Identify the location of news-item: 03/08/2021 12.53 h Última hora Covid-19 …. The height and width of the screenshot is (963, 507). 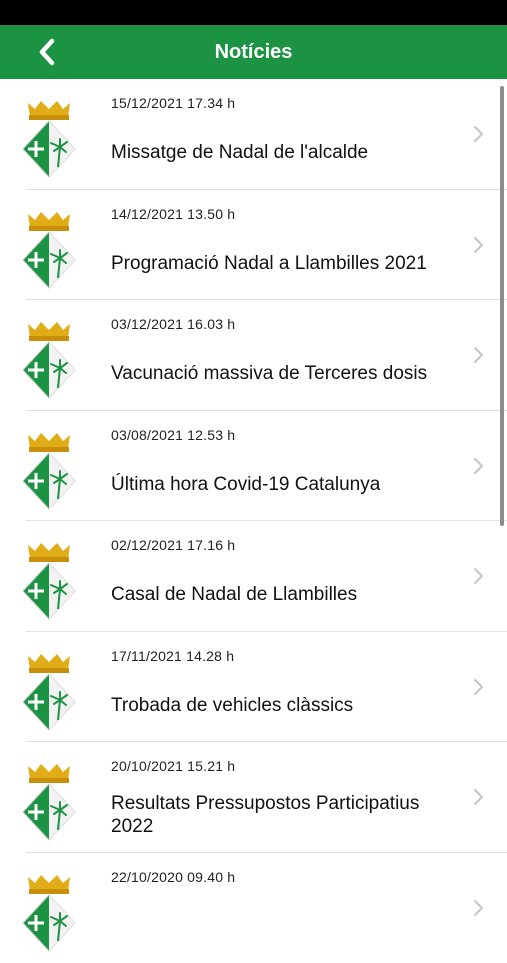
(253, 466).